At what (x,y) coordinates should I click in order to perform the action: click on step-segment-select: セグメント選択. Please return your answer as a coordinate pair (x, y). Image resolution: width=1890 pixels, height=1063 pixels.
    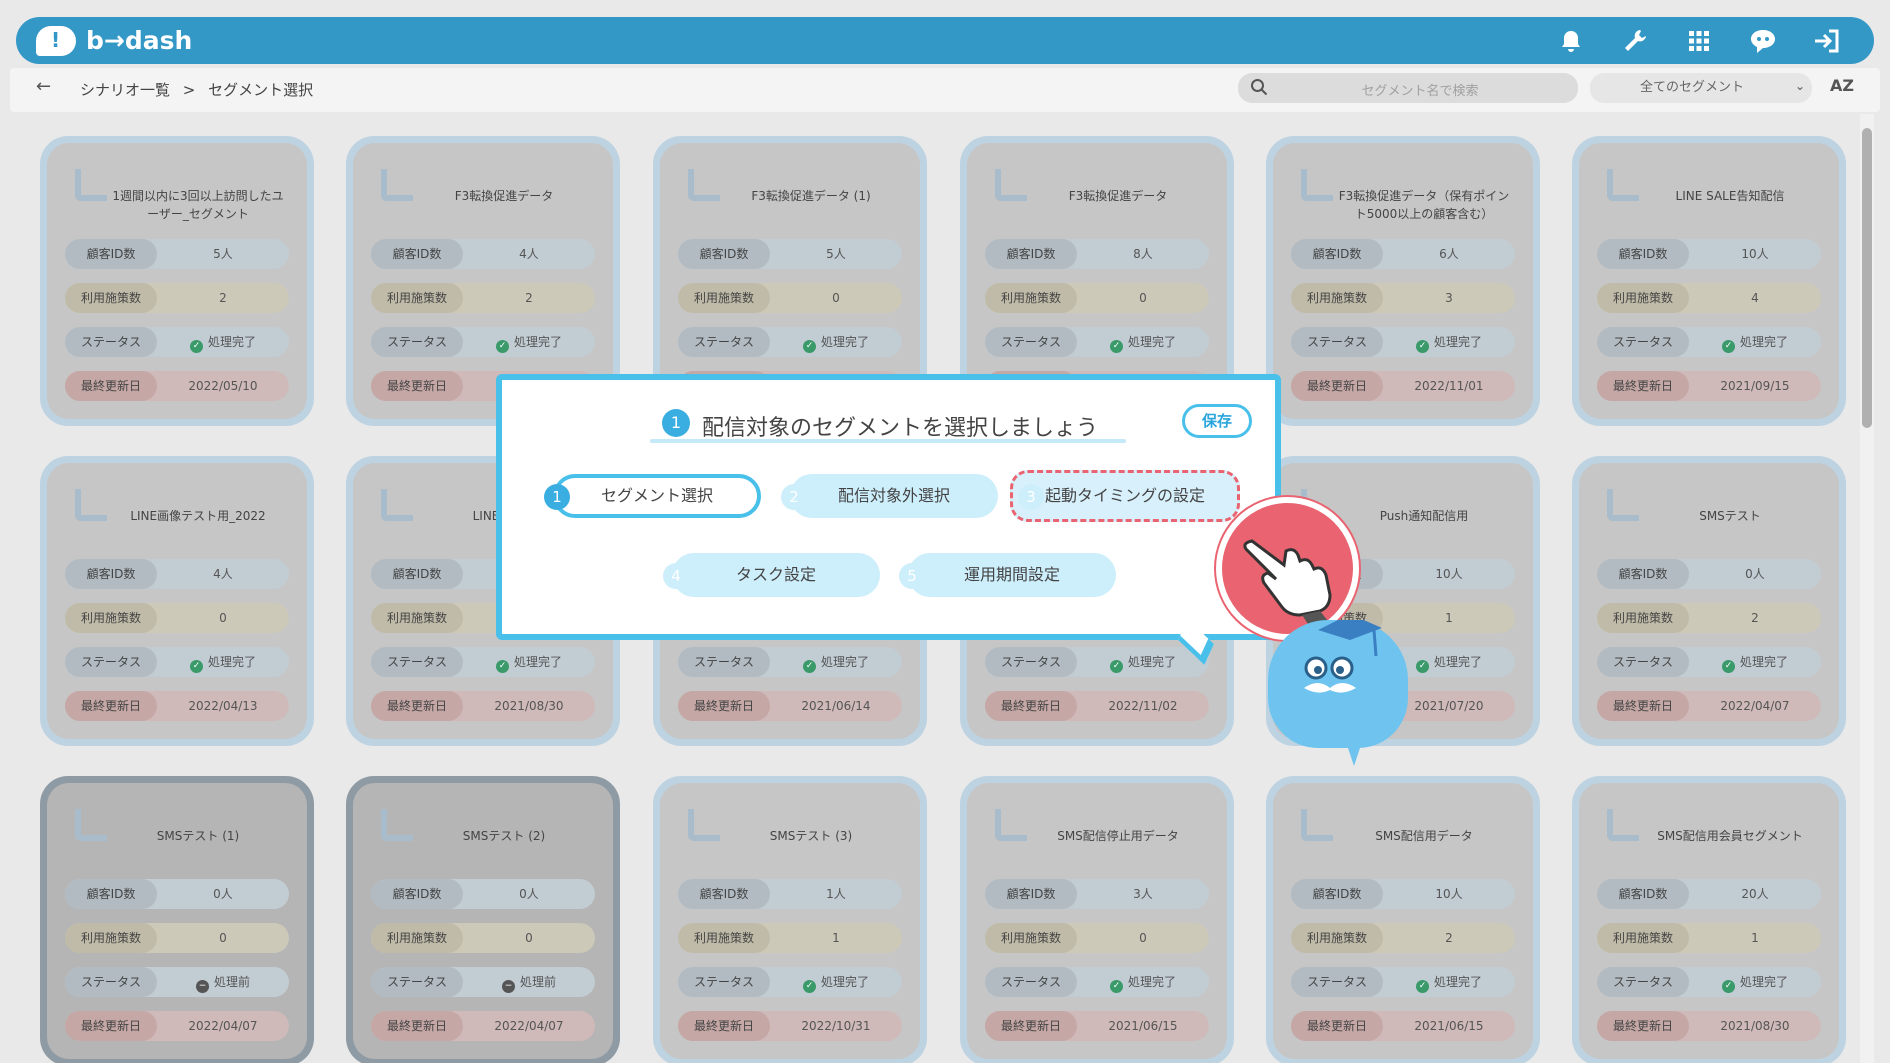
    Looking at the image, I should click on (657, 496).